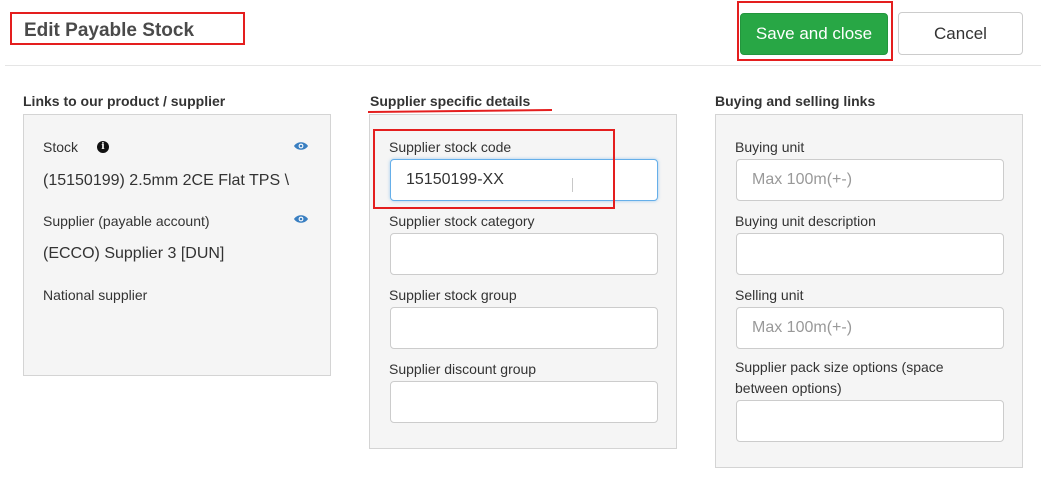  What do you see at coordinates (463, 369) in the screenshot?
I see `supplier-discount-group-label: Supplier discount group` at bounding box center [463, 369].